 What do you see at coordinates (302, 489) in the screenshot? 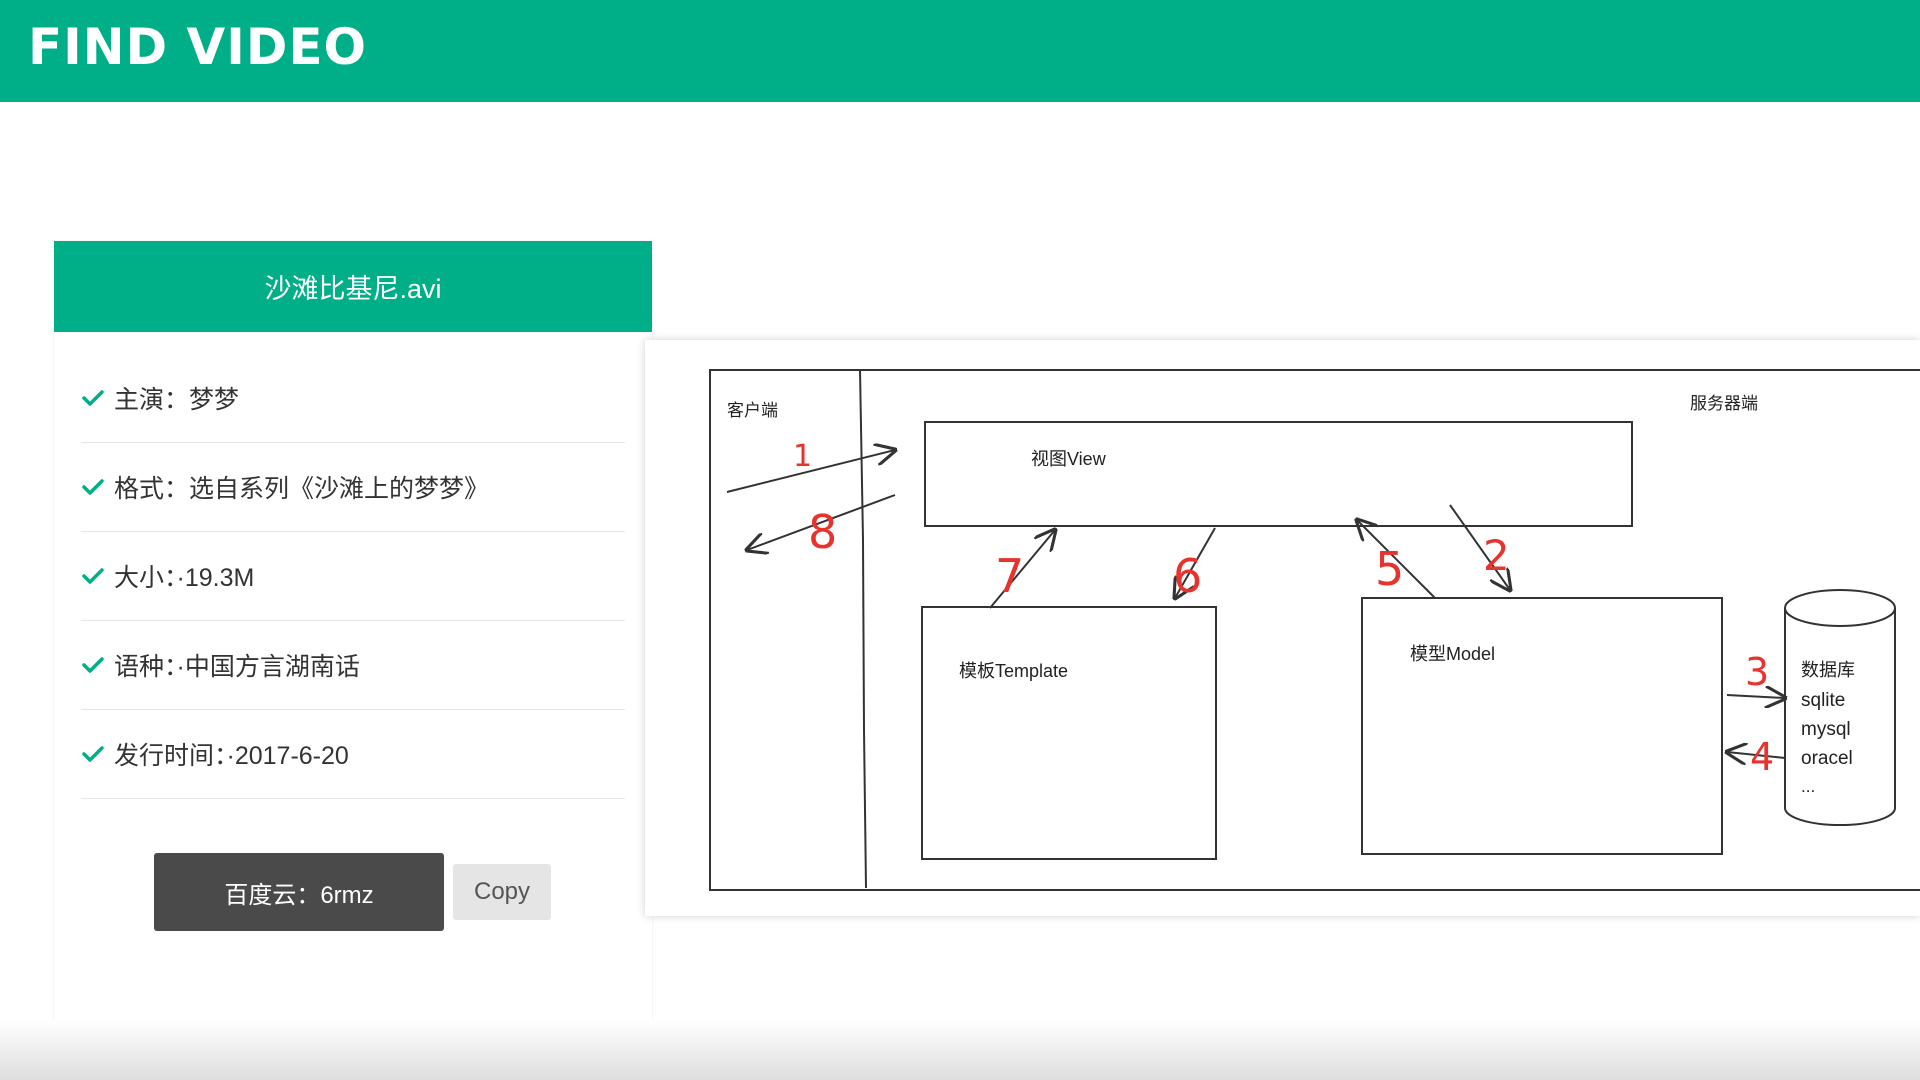
I see `detail-text: 格式：选自系列《沙滩上的梦梦》` at bounding box center [302, 489].